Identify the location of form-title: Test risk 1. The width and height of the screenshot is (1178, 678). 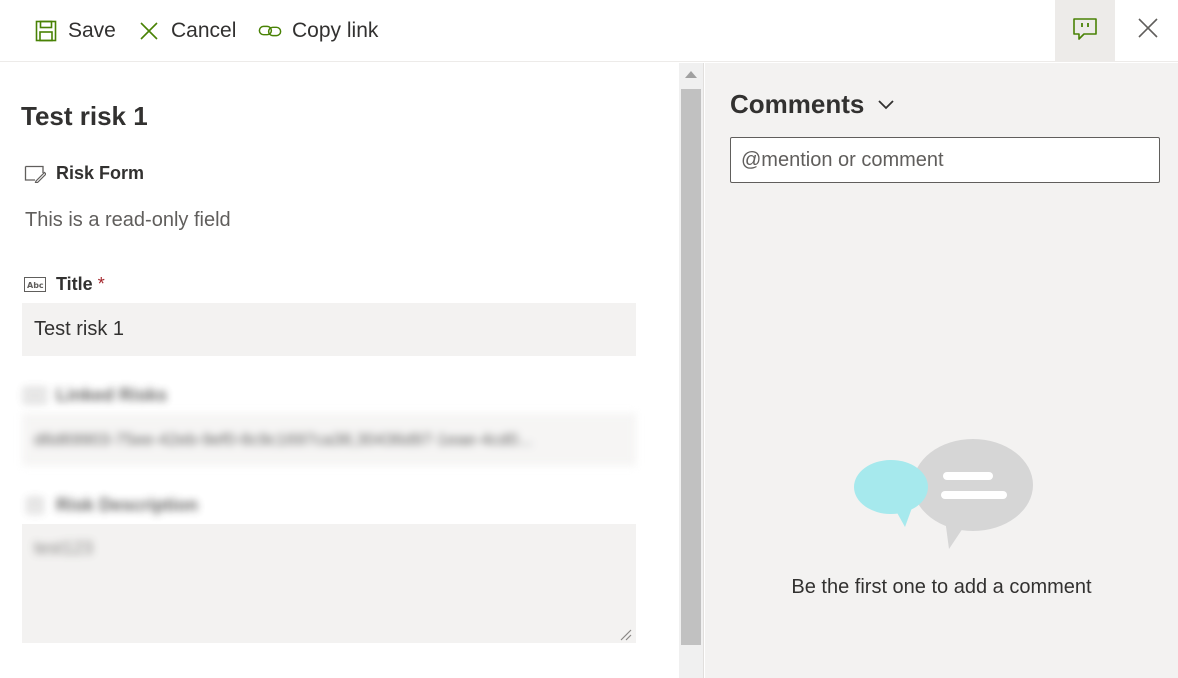
(84, 116).